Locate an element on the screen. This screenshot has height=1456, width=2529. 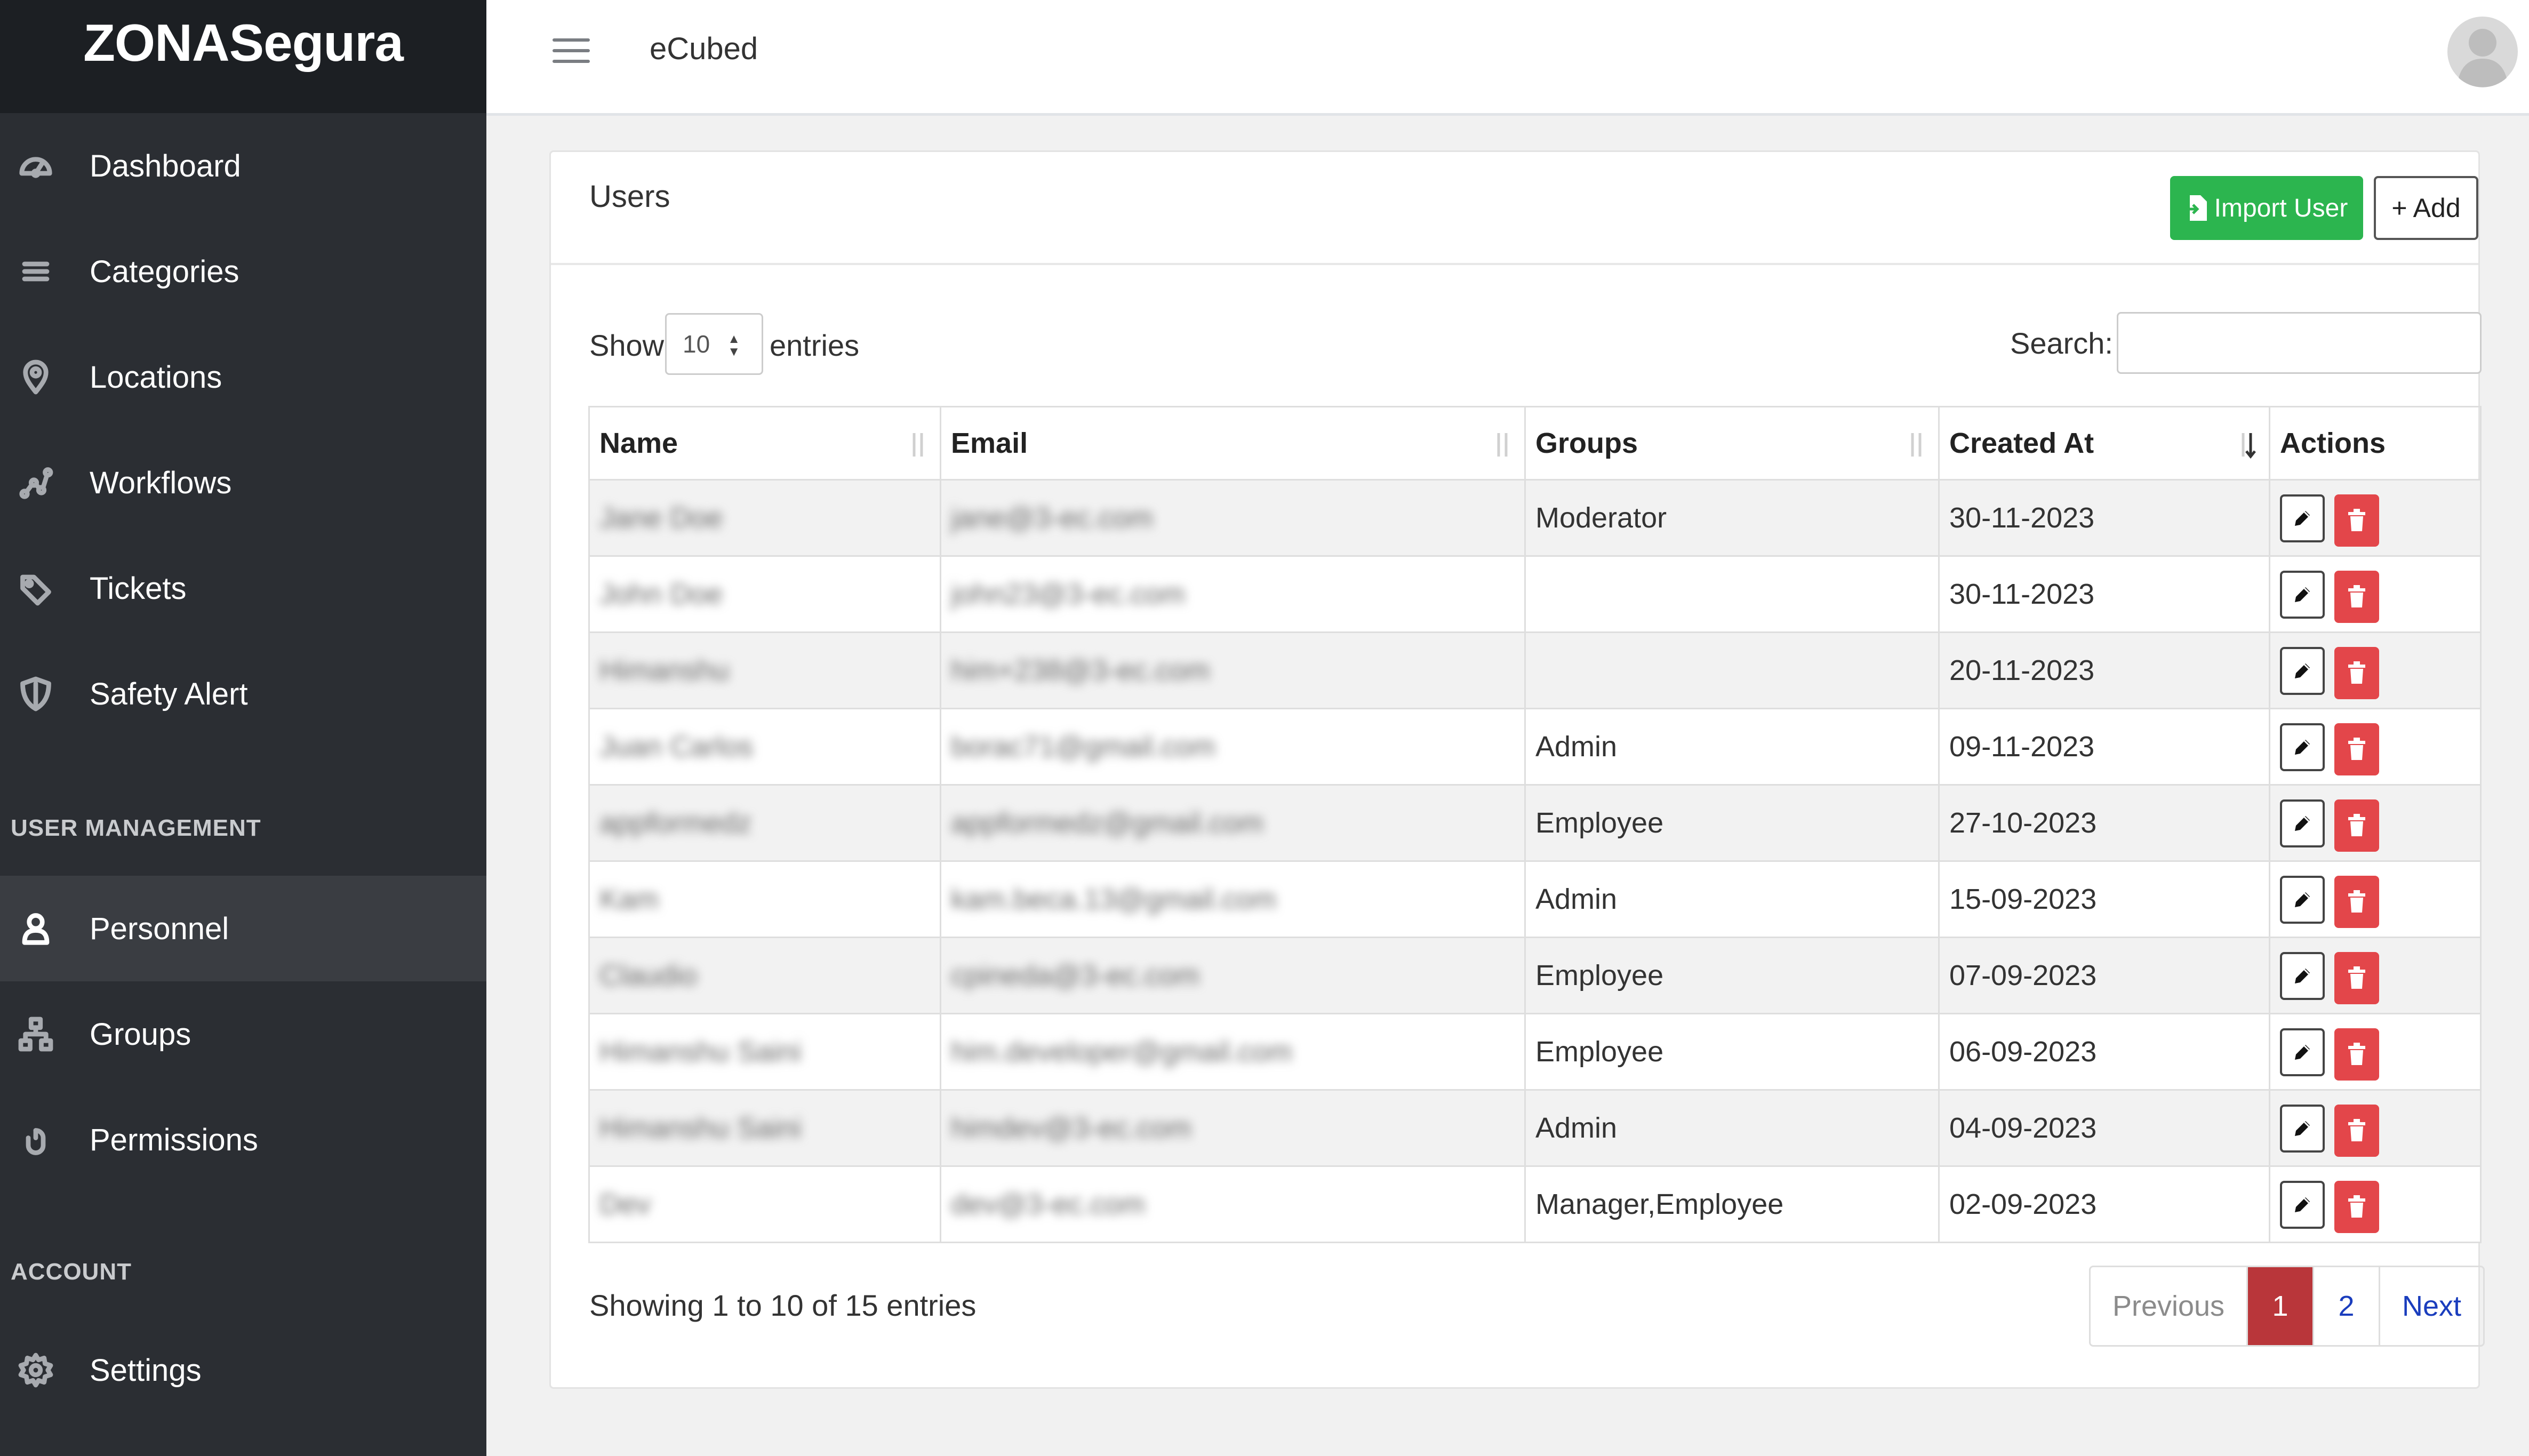
search-input is located at coordinates (2299, 343).